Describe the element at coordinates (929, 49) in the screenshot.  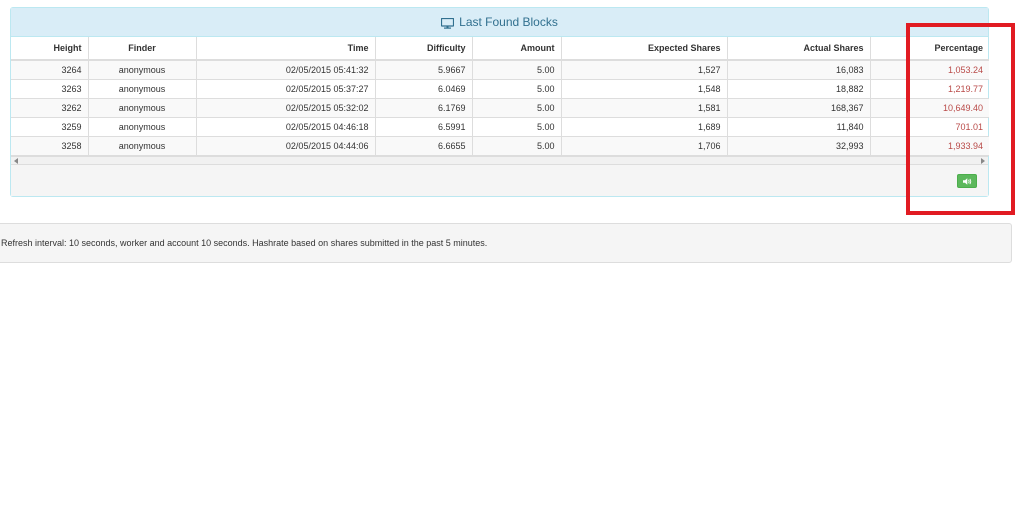
I see `column-header-percentage: Percentage` at that location.